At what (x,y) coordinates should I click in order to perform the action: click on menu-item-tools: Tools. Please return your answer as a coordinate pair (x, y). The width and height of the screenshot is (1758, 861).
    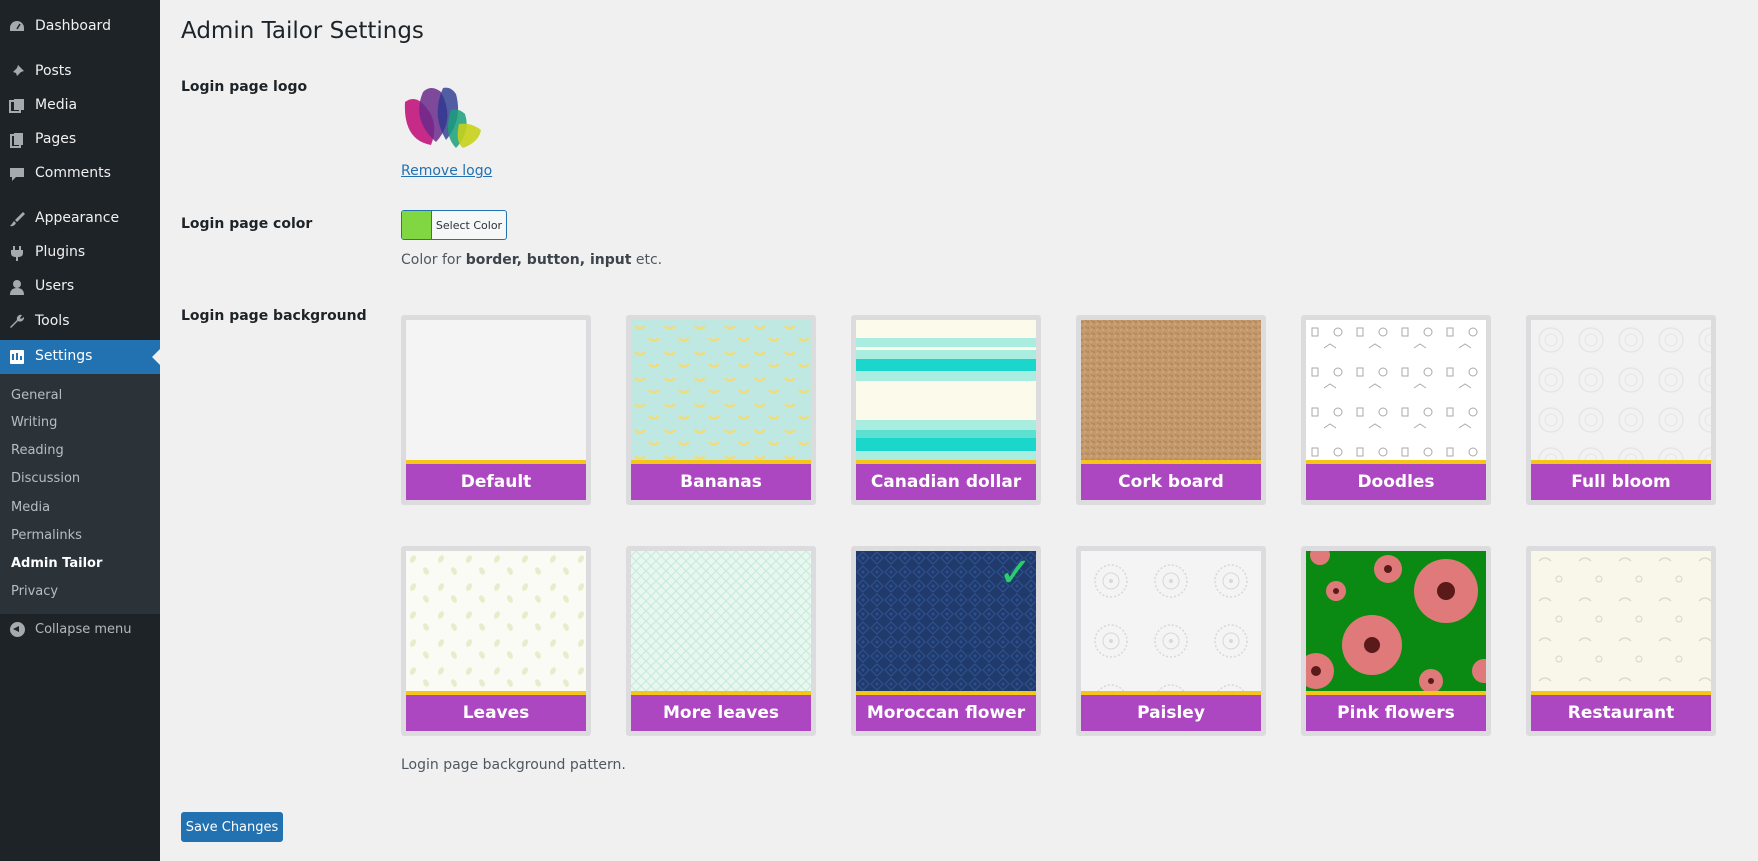
    Looking at the image, I should click on (80, 322).